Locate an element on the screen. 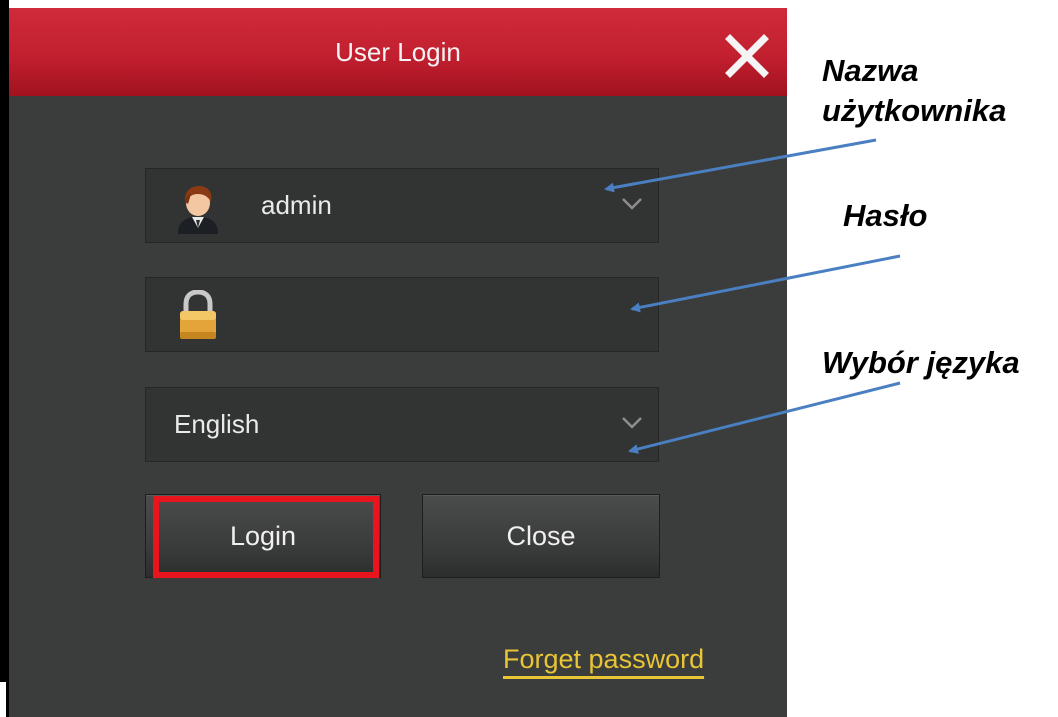  username-select: admin is located at coordinates (402, 205).